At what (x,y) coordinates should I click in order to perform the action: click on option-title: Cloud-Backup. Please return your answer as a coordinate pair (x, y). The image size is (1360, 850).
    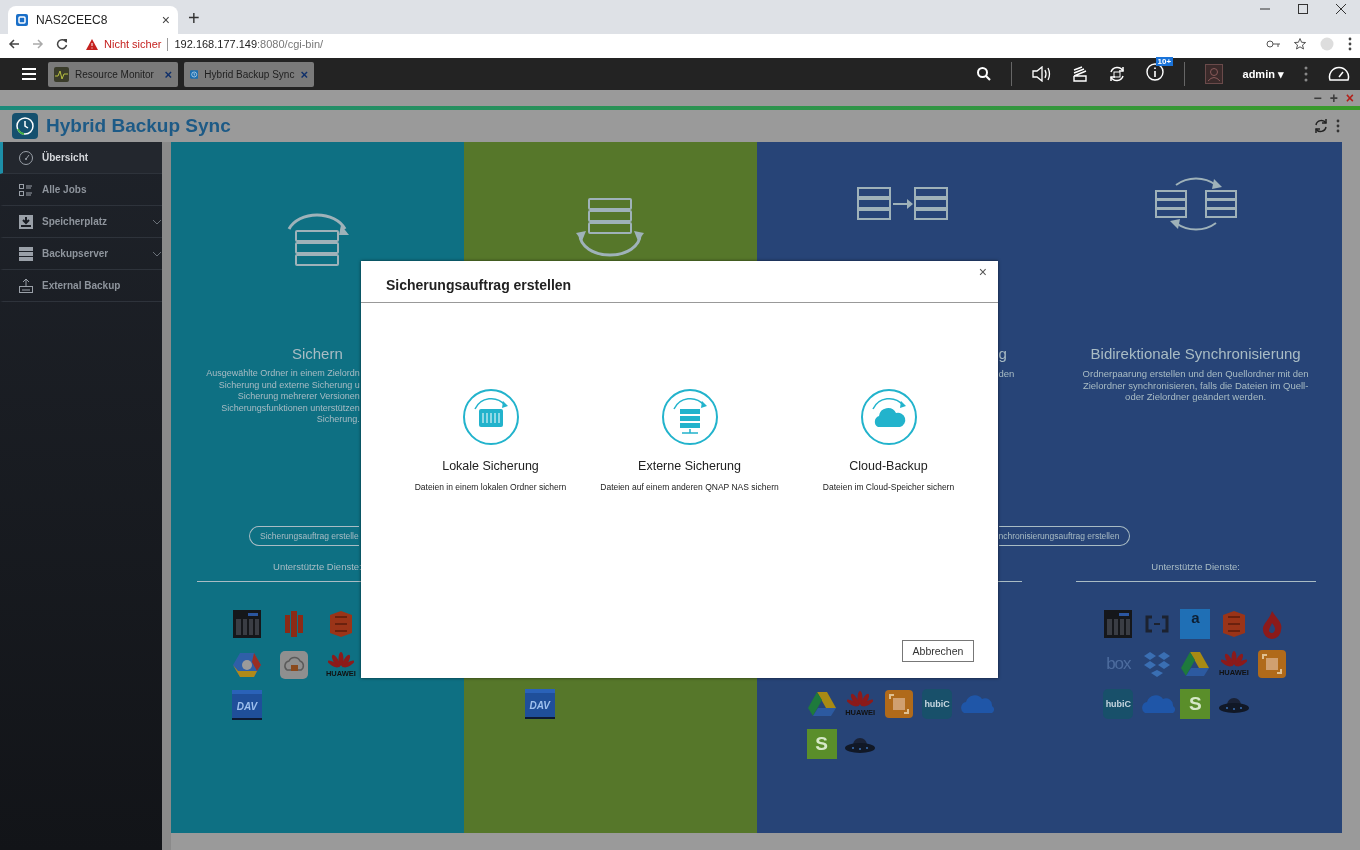
    Looking at the image, I should click on (888, 466).